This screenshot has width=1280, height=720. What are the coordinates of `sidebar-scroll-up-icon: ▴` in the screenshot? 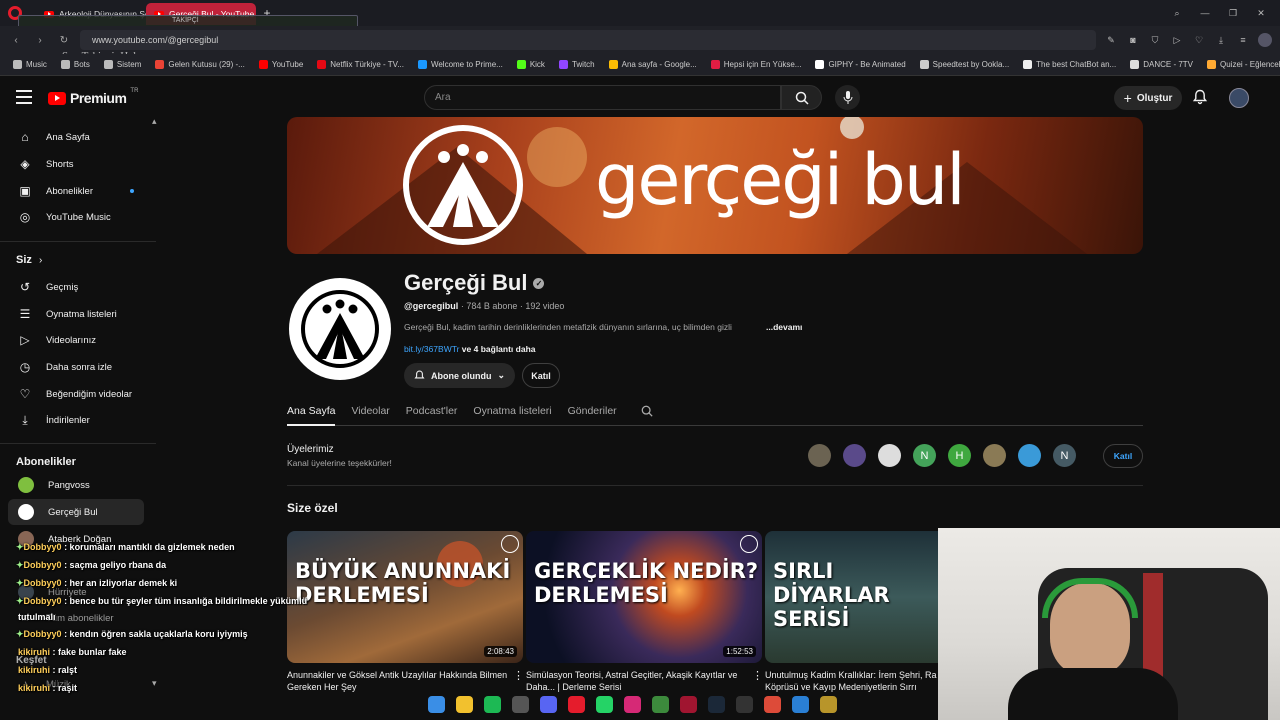 It's located at (154, 121).